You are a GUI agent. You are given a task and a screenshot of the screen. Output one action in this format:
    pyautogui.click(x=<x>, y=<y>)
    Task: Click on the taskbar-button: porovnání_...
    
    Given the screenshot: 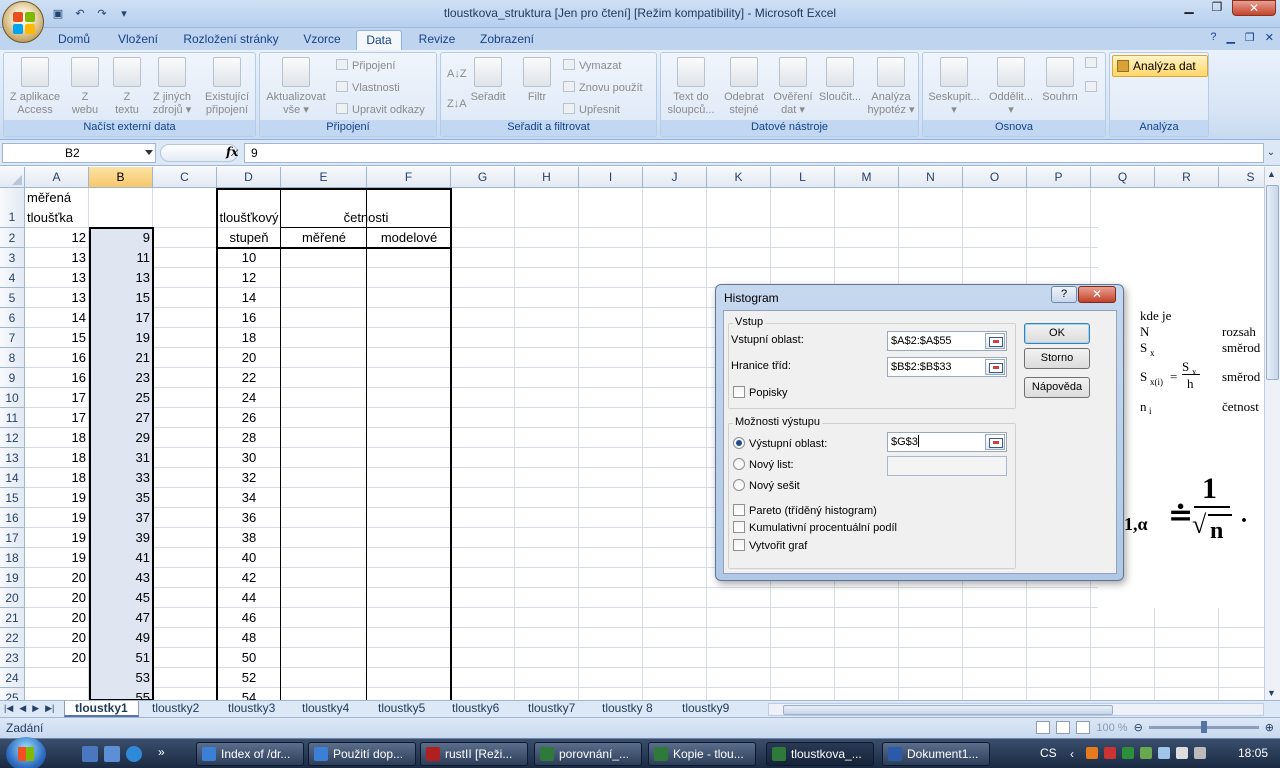 What is the action you would take?
    pyautogui.click(x=588, y=754)
    